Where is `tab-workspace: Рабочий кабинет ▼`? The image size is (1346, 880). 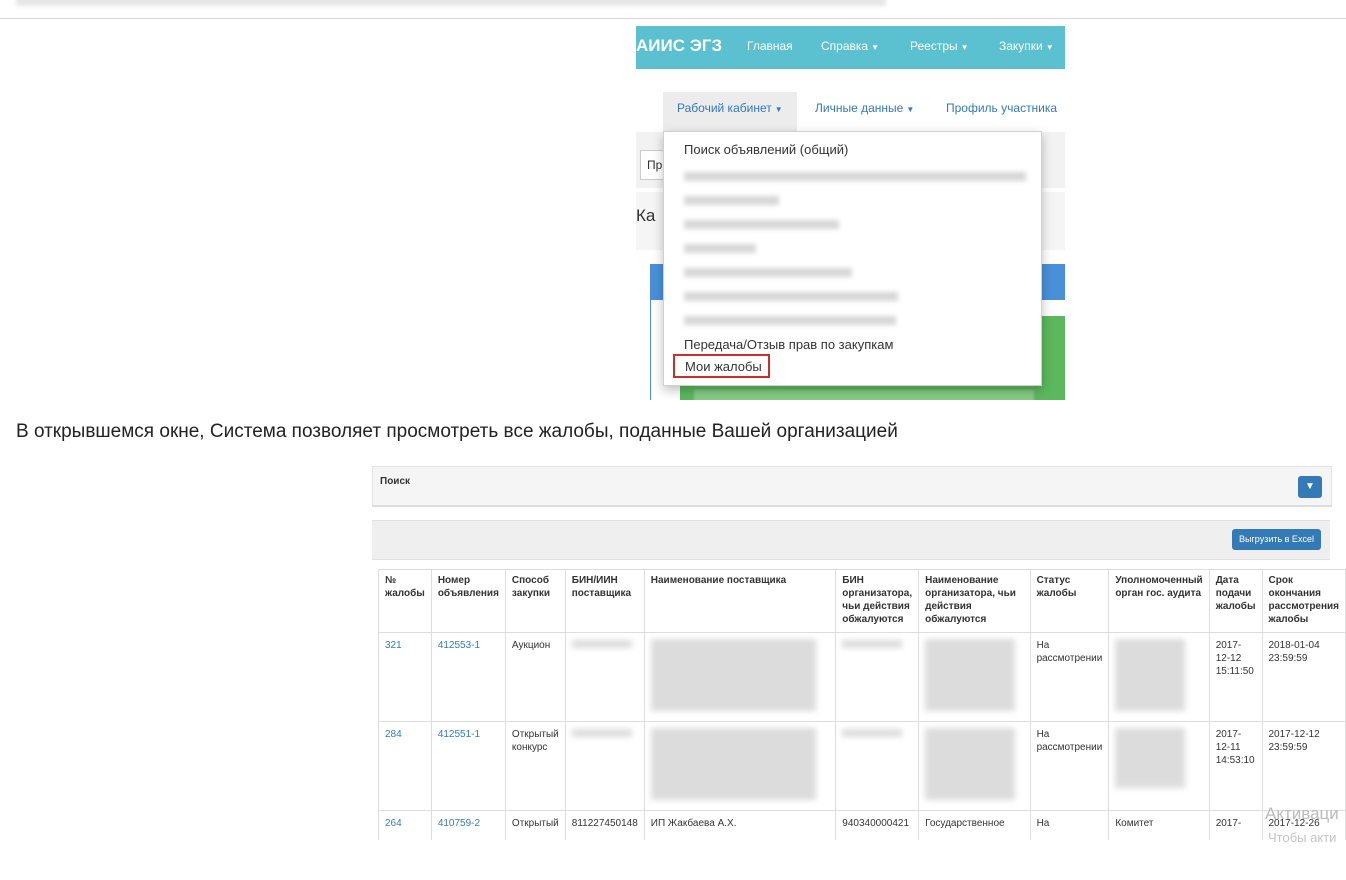
tab-workspace: Рабочий кабинет ▼ is located at coordinates (730, 108).